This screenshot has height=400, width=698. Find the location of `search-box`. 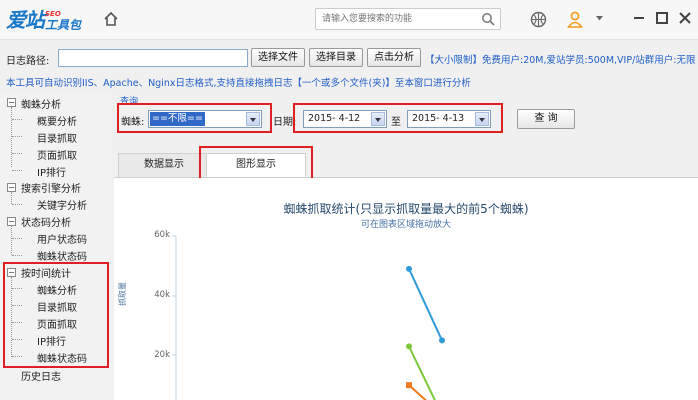

search-box is located at coordinates (408, 19).